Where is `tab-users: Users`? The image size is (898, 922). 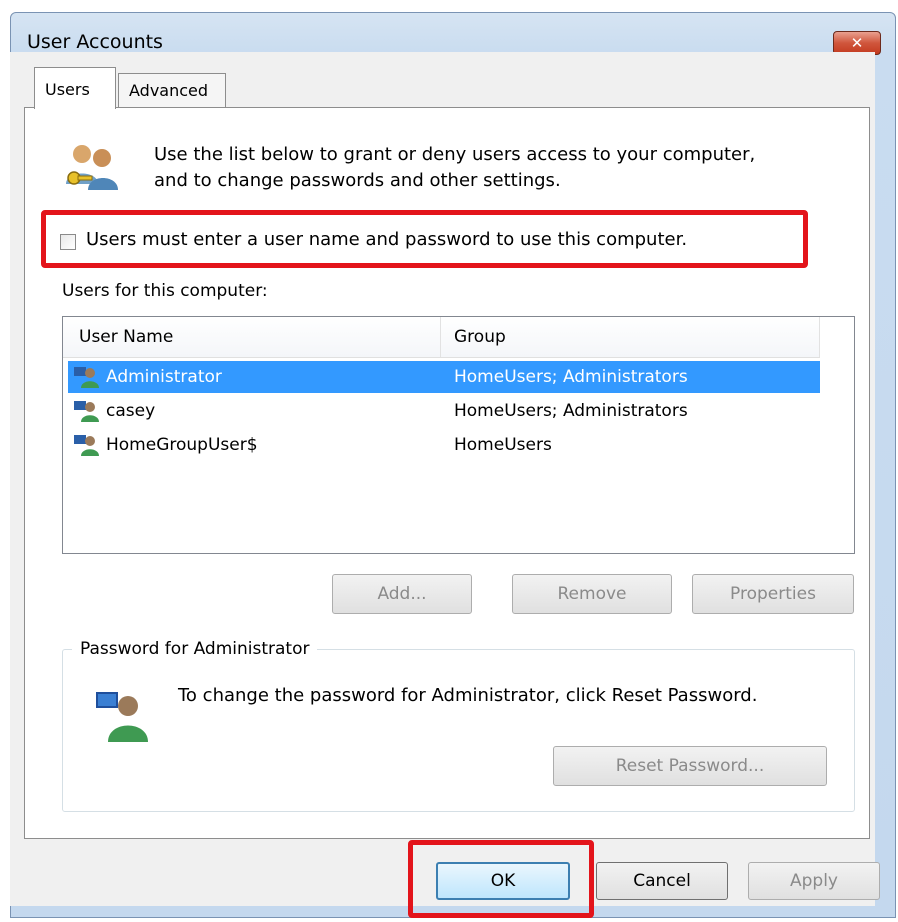
tab-users: Users is located at coordinates (75, 88).